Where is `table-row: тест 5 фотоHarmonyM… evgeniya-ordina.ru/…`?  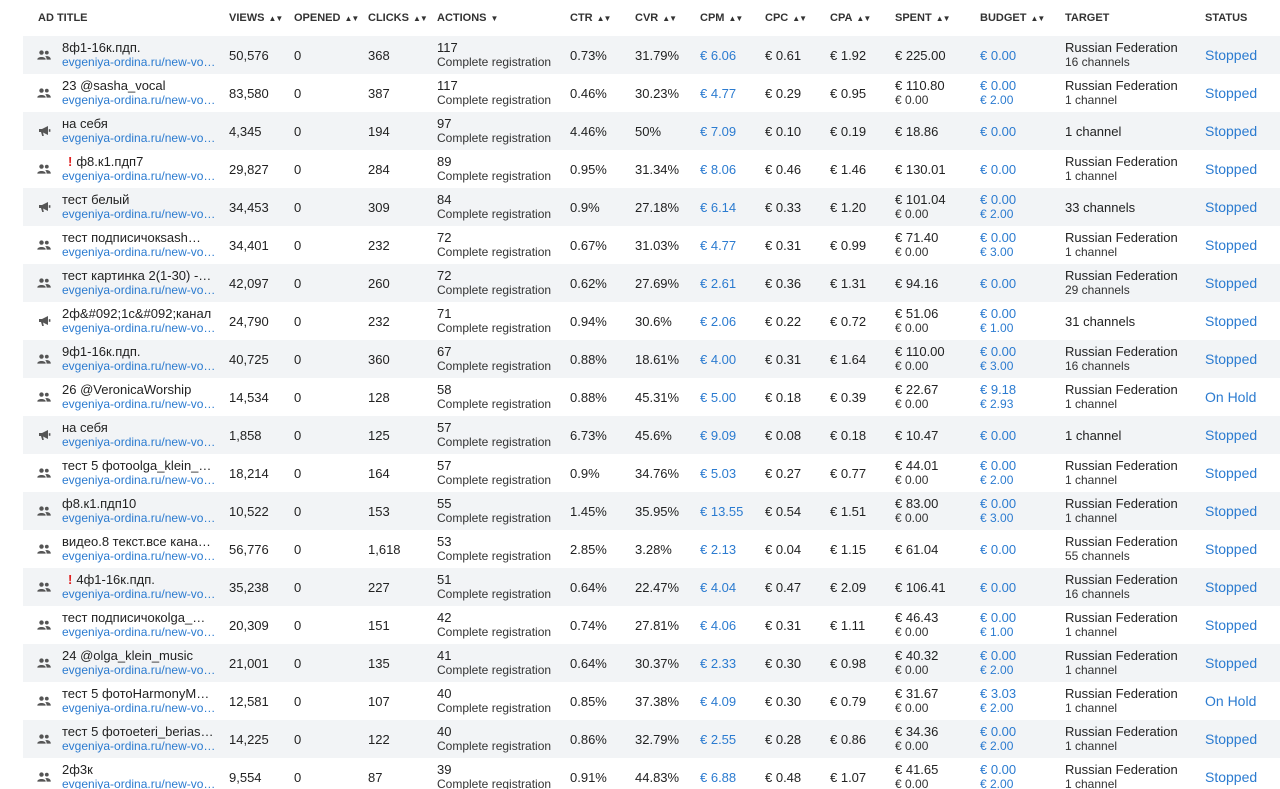
table-row: тест 5 фотоHarmonyM… evgeniya-ordina.ru/… is located at coordinates (651, 701).